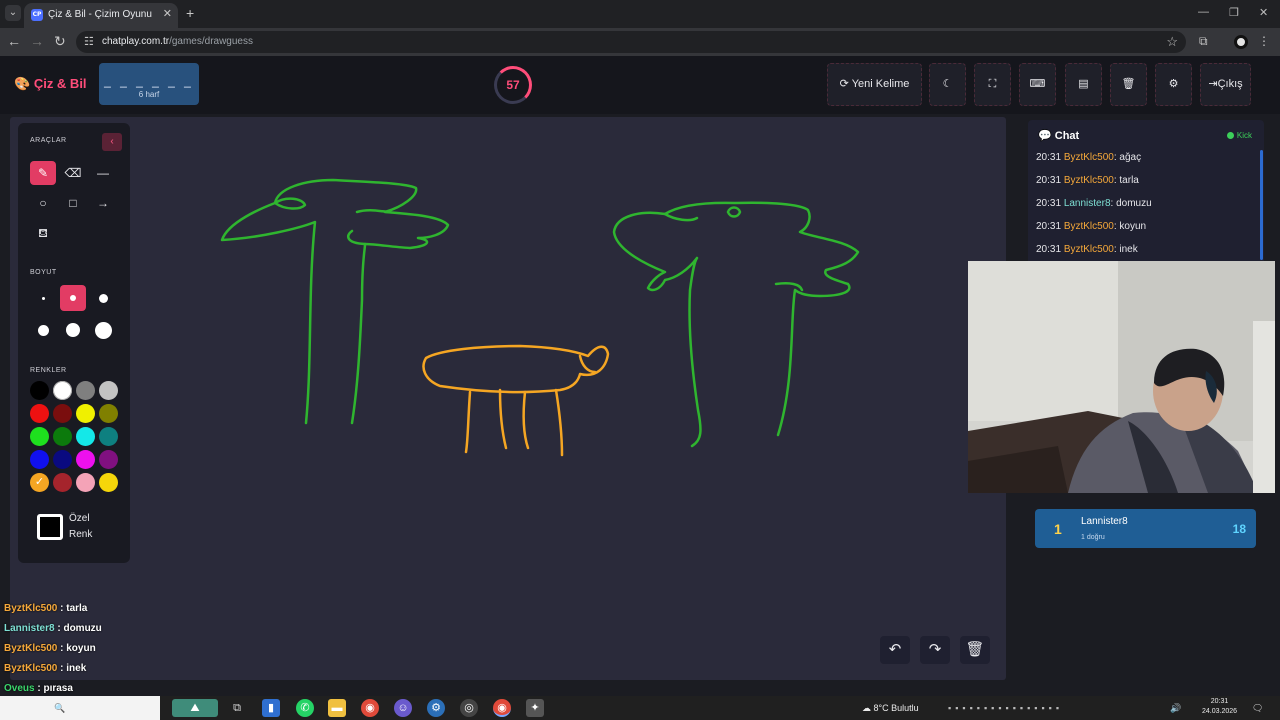 The width and height of the screenshot is (1280, 720). I want to click on undo-button: ↶, so click(895, 650).